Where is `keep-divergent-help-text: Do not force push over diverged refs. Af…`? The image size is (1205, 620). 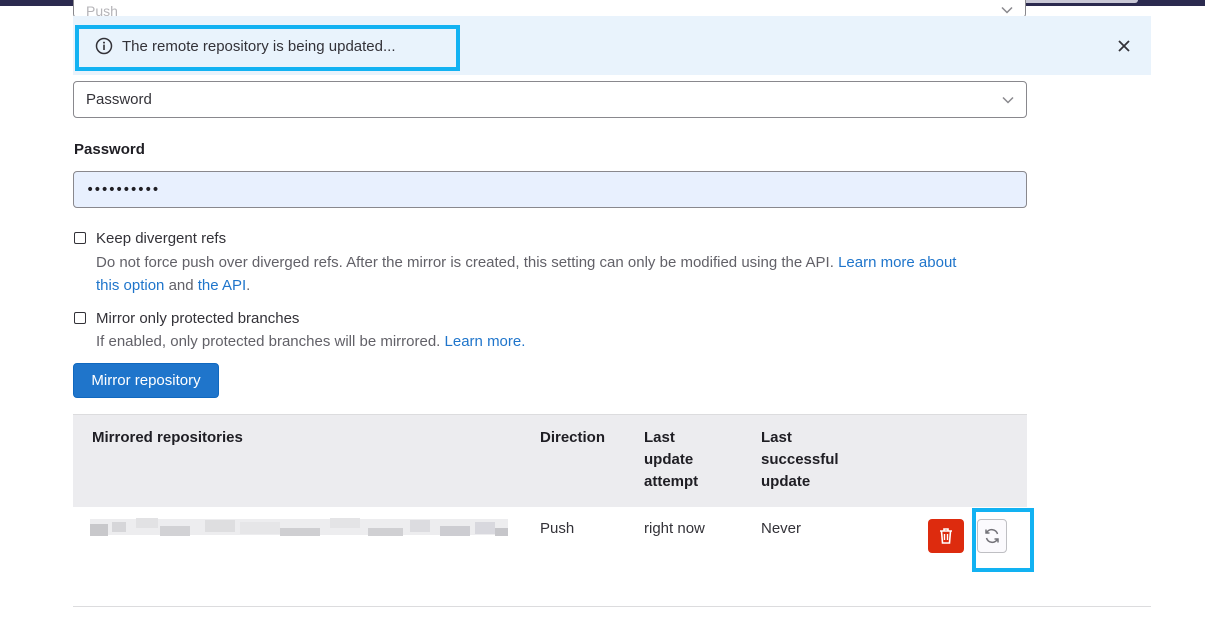 keep-divergent-help-text: Do not force push over diverged refs. Af… is located at coordinates (465, 262).